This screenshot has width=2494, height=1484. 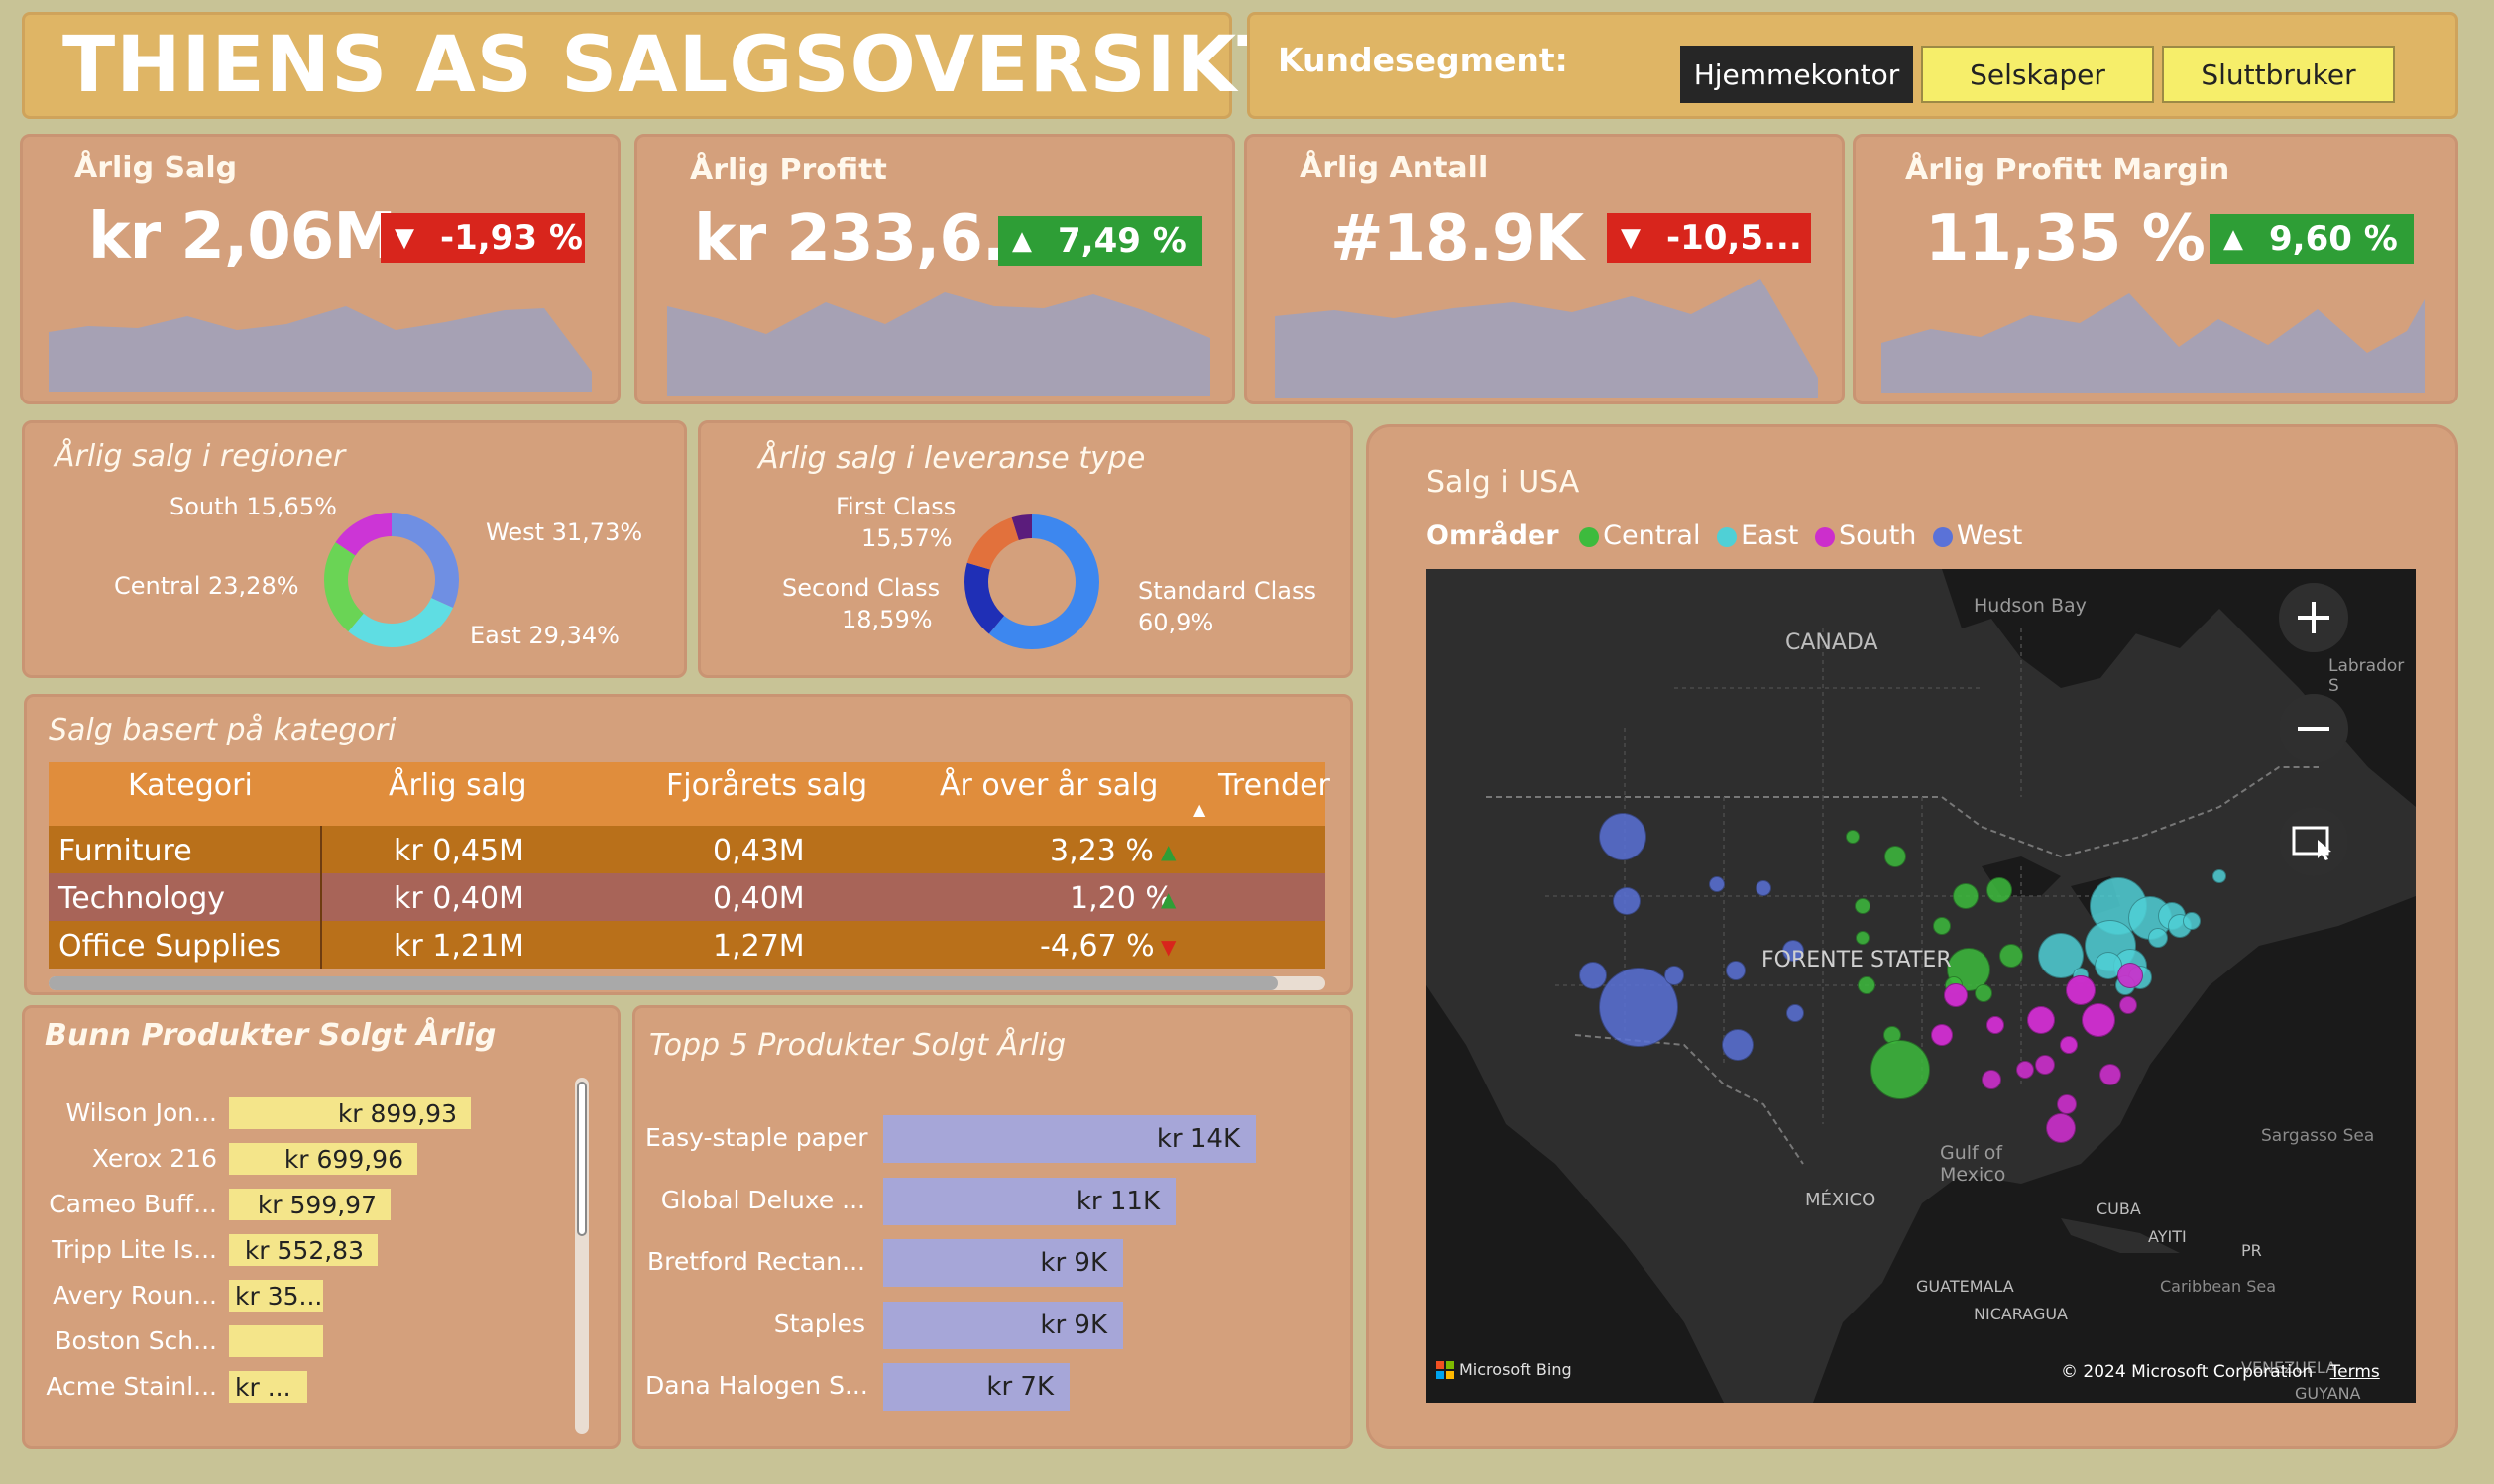 I want to click on bar: kr 7K, so click(x=977, y=1387).